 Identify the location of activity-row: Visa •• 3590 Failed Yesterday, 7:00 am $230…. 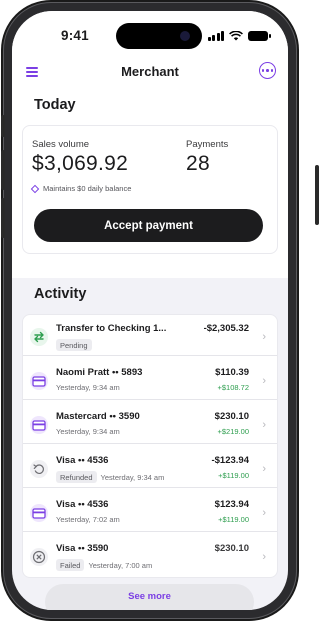
(150, 557).